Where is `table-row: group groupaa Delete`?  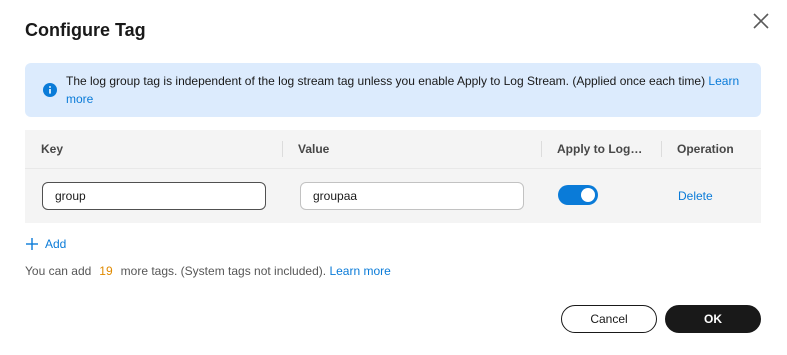
table-row: group groupaa Delete is located at coordinates (393, 195).